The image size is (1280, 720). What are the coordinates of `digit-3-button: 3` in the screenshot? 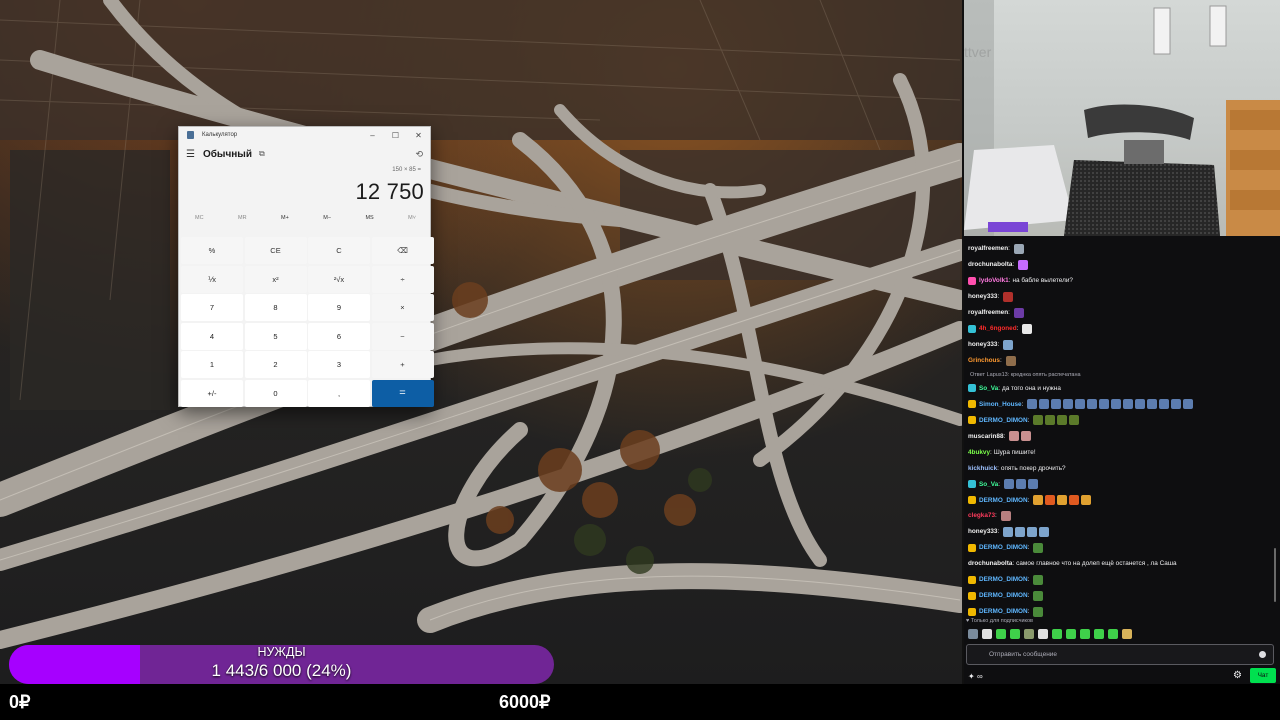 It's located at (339, 364).